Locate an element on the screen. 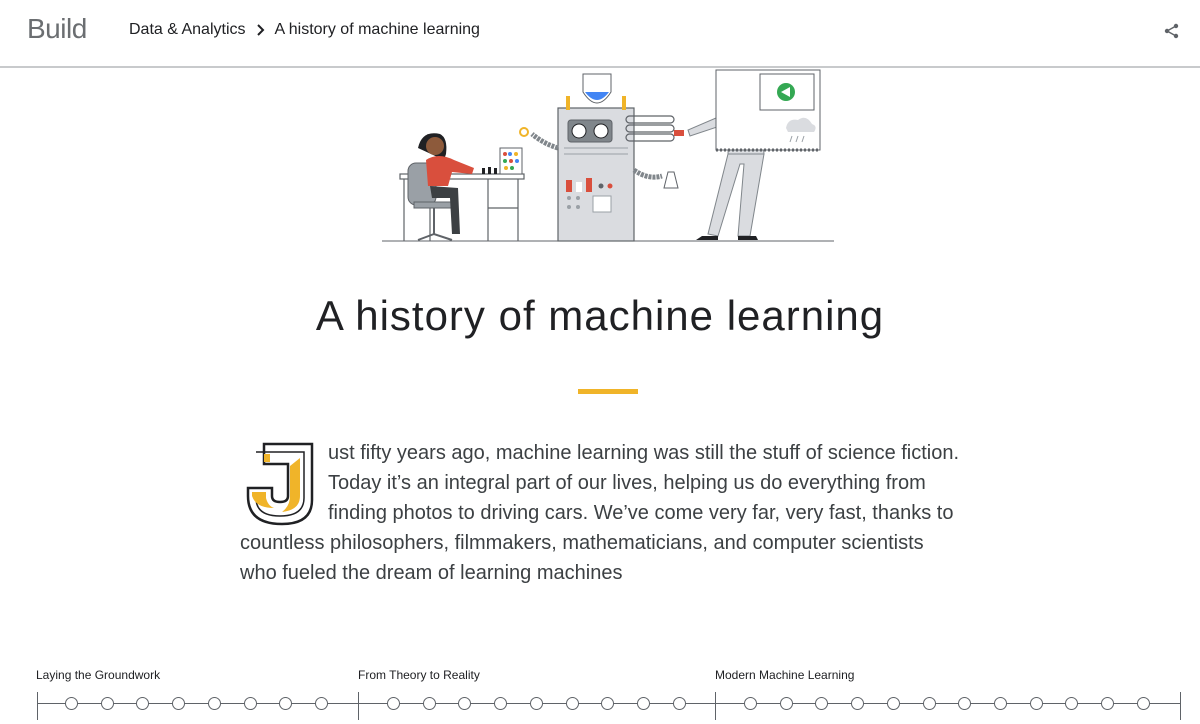 The width and height of the screenshot is (1200, 724). abacus is located at coordinates (511, 161).